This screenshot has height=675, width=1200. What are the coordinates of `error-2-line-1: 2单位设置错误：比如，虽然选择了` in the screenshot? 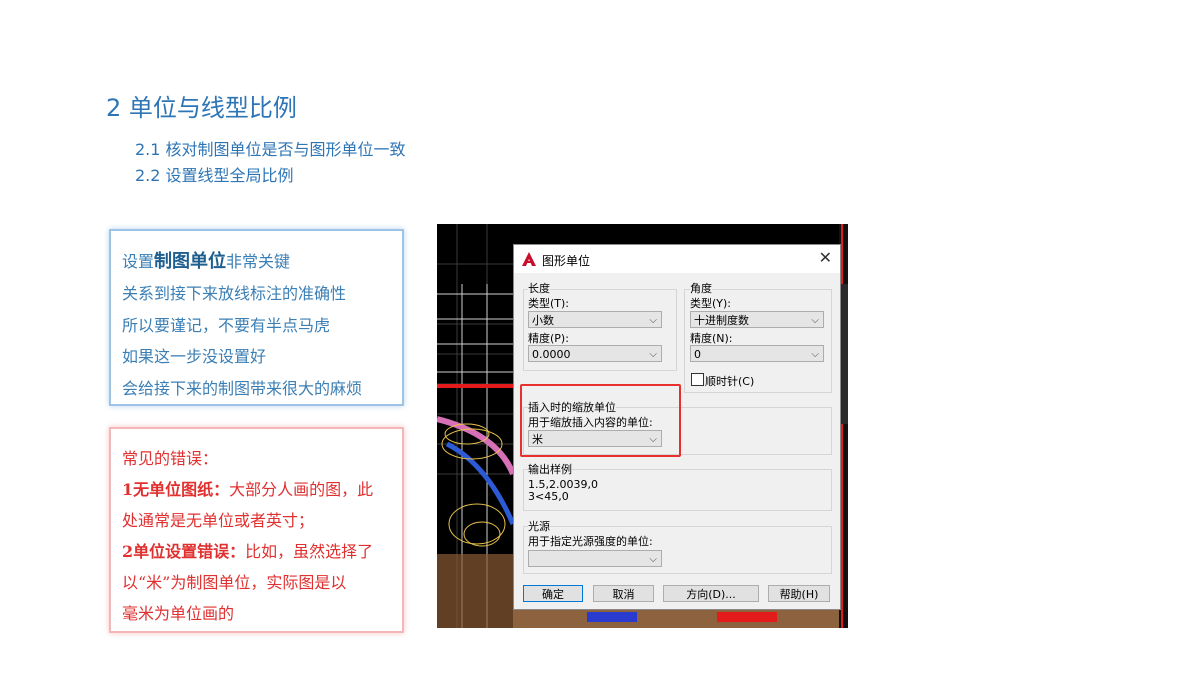 It's located at (247, 550).